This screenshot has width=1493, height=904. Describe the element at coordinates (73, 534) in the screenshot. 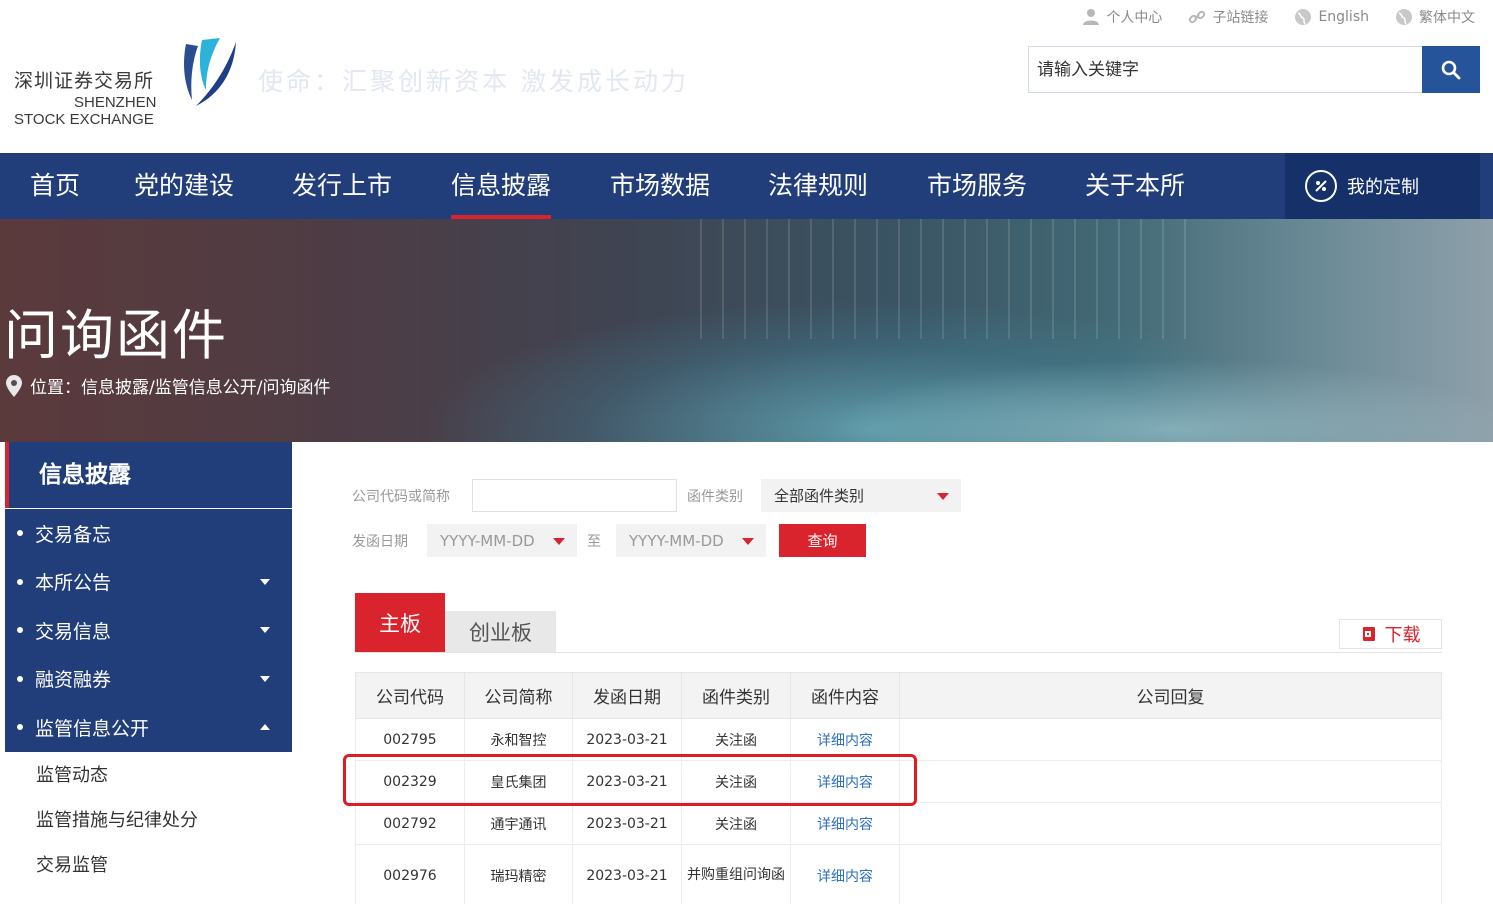

I see `sidebar-item-label: 交易备忘` at that location.